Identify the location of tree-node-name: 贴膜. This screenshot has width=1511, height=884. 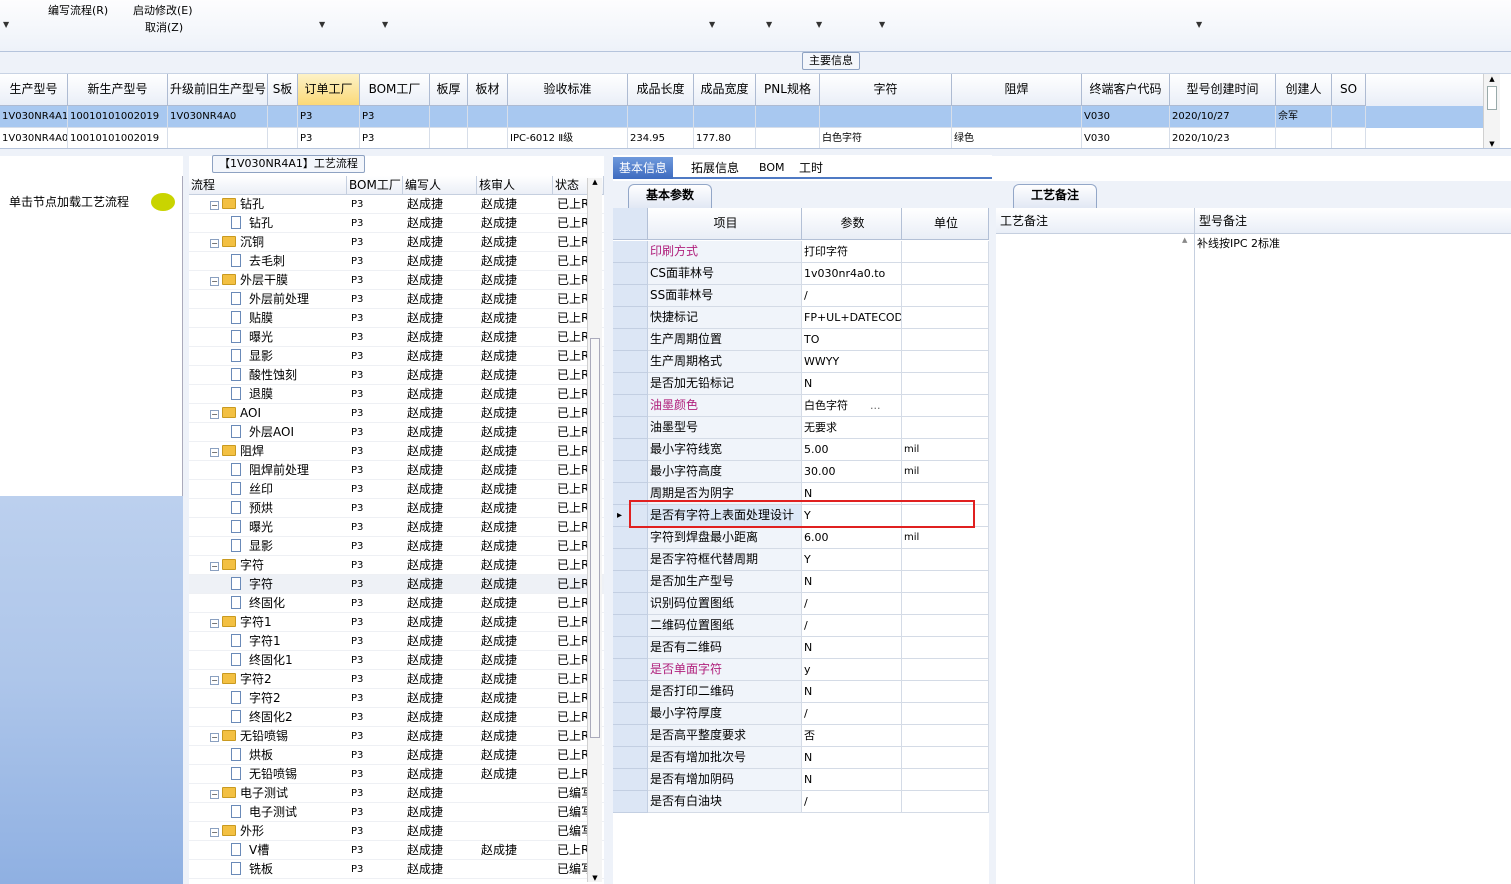
(268, 318).